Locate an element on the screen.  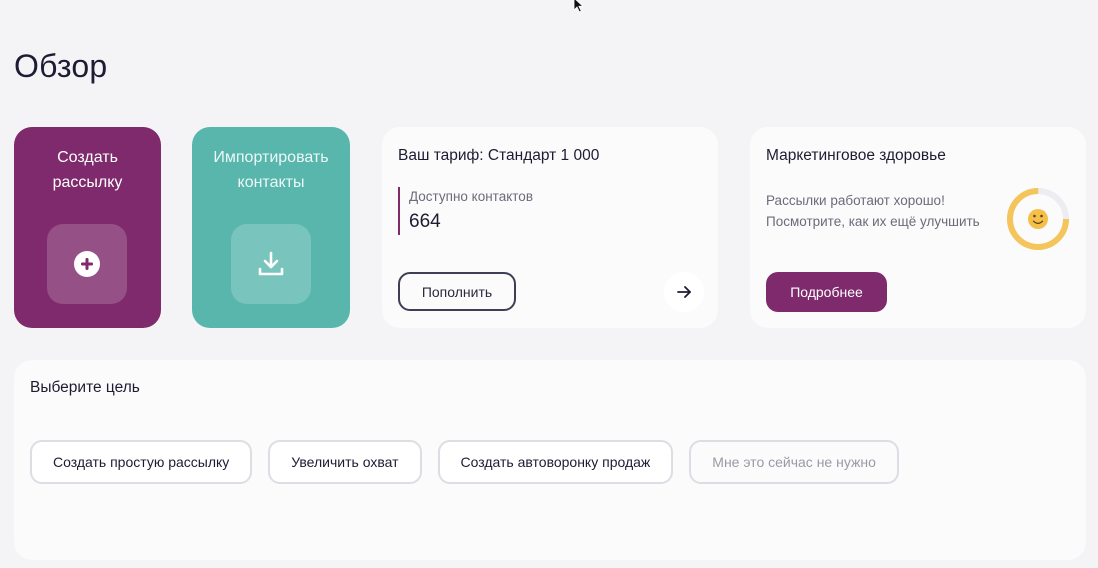
tariff-details-button is located at coordinates (684, 292).